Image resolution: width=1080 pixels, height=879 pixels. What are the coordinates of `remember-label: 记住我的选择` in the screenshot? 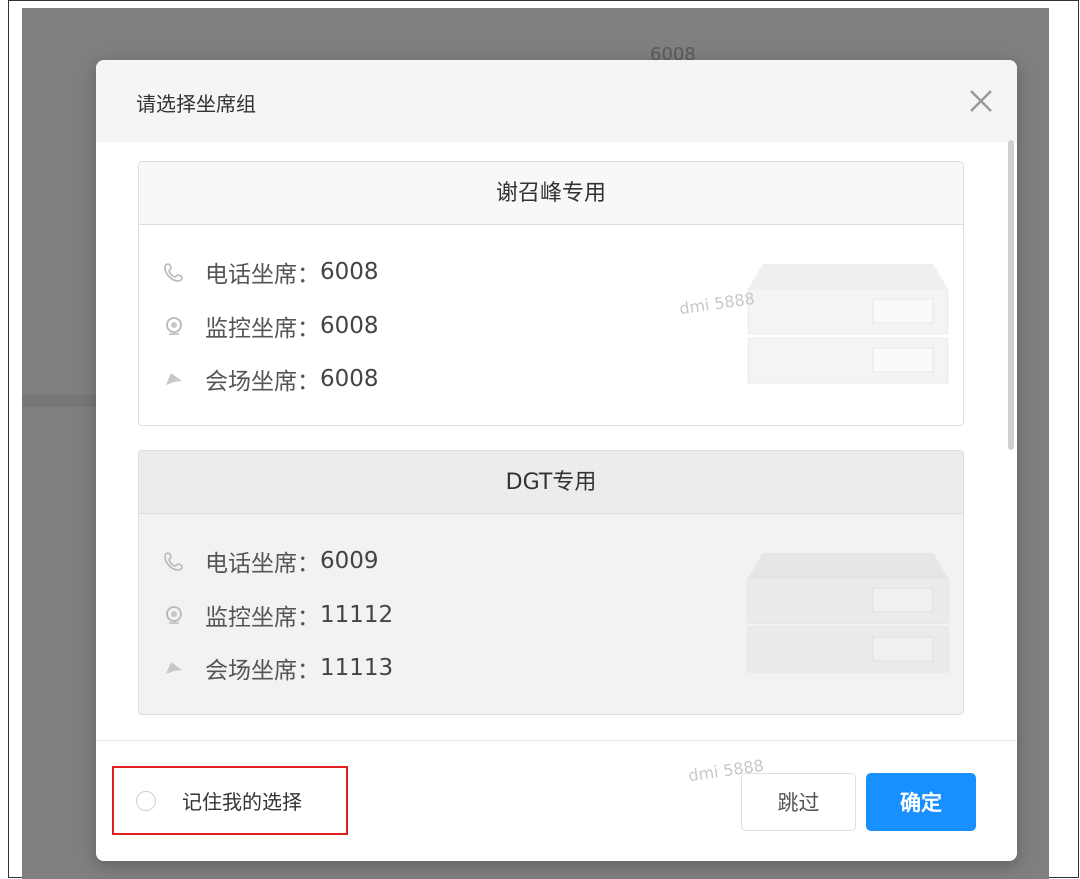 It's located at (242, 802).